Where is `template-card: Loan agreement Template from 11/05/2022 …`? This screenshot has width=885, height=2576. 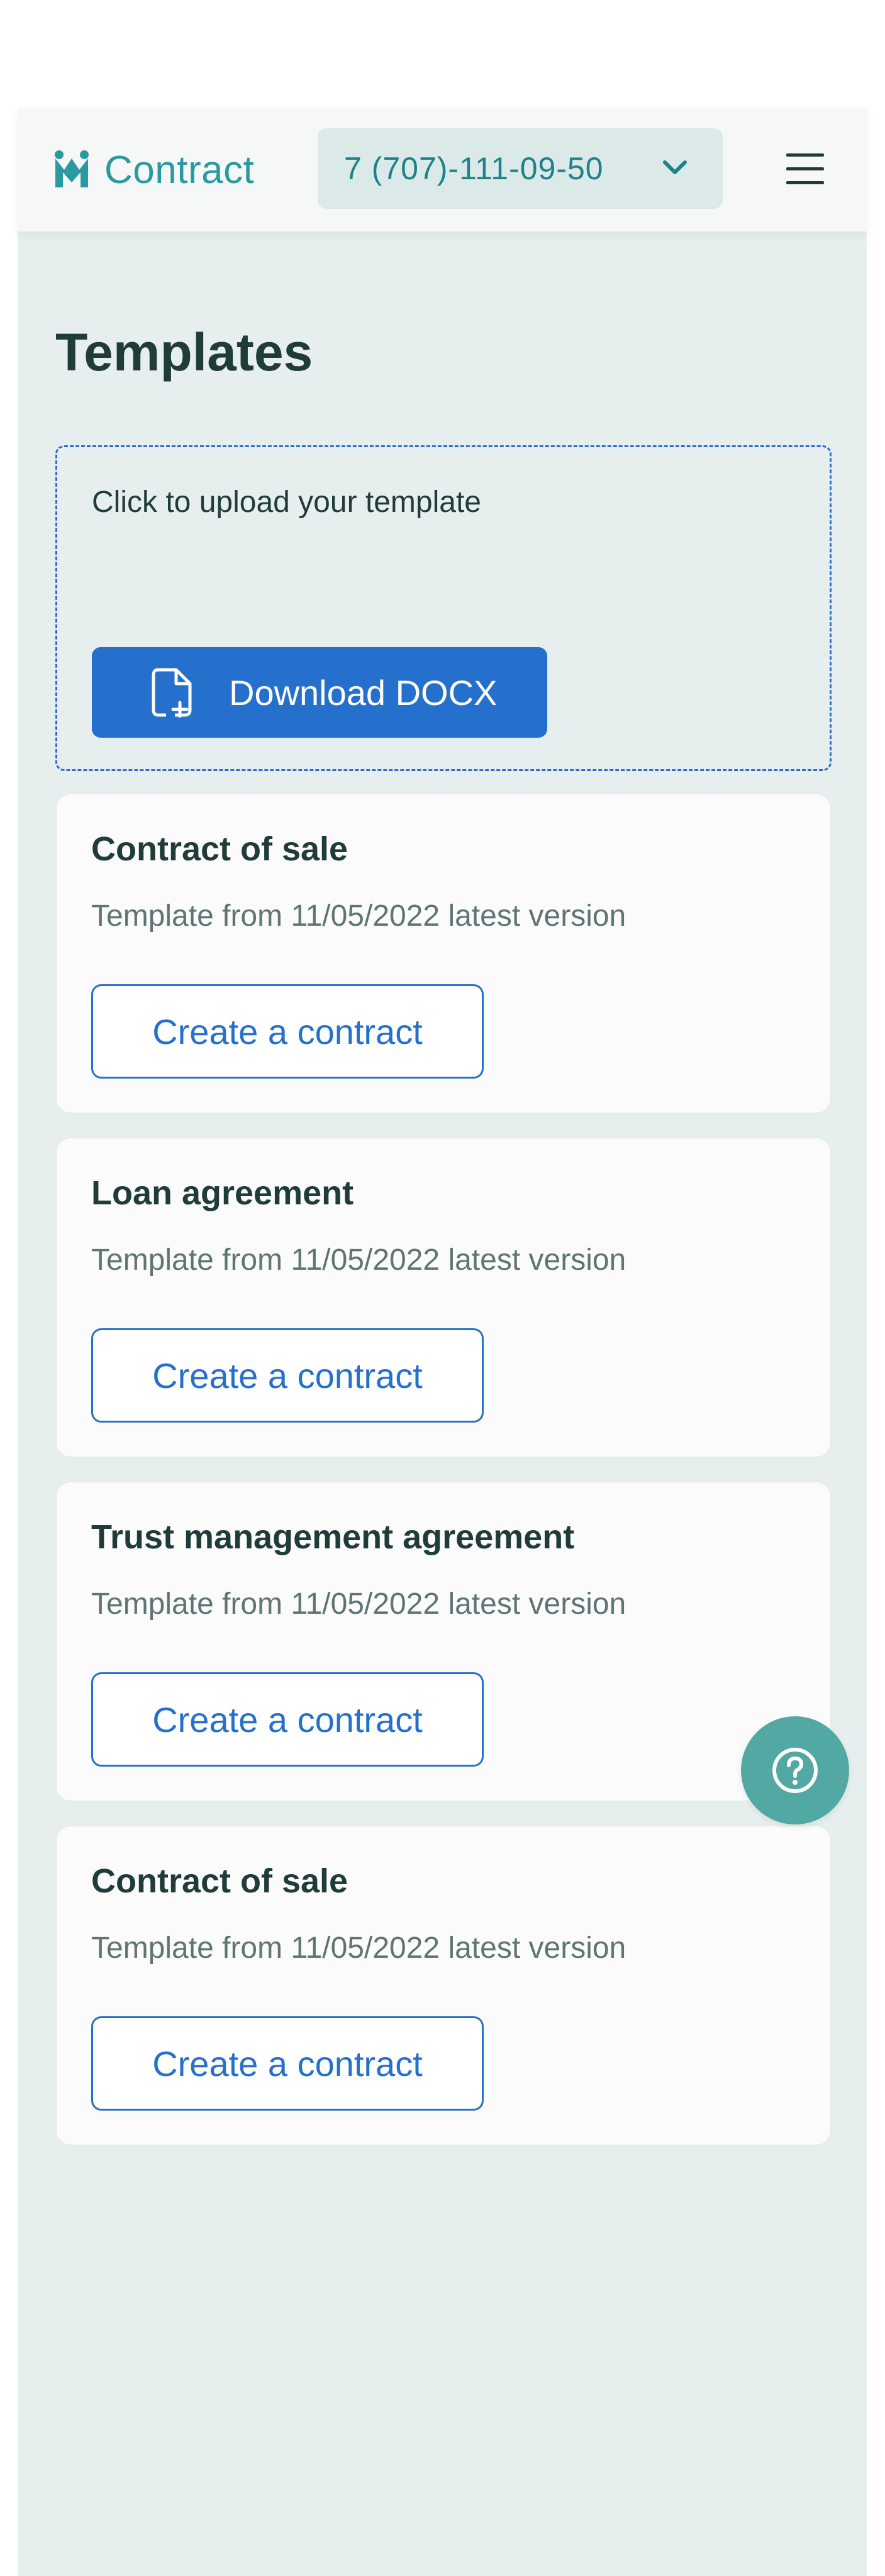 template-card: Loan agreement Template from 11/05/2022 … is located at coordinates (443, 1297).